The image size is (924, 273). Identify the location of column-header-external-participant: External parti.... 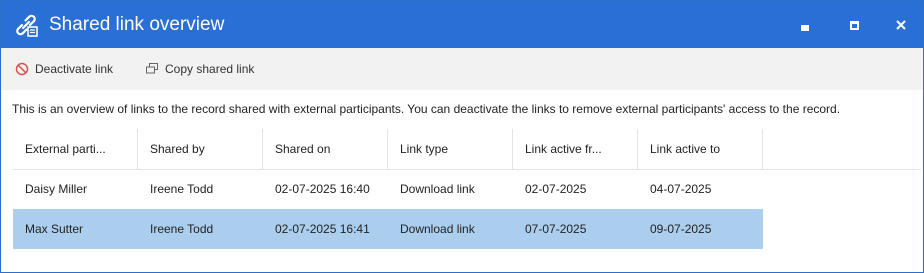
(75, 149).